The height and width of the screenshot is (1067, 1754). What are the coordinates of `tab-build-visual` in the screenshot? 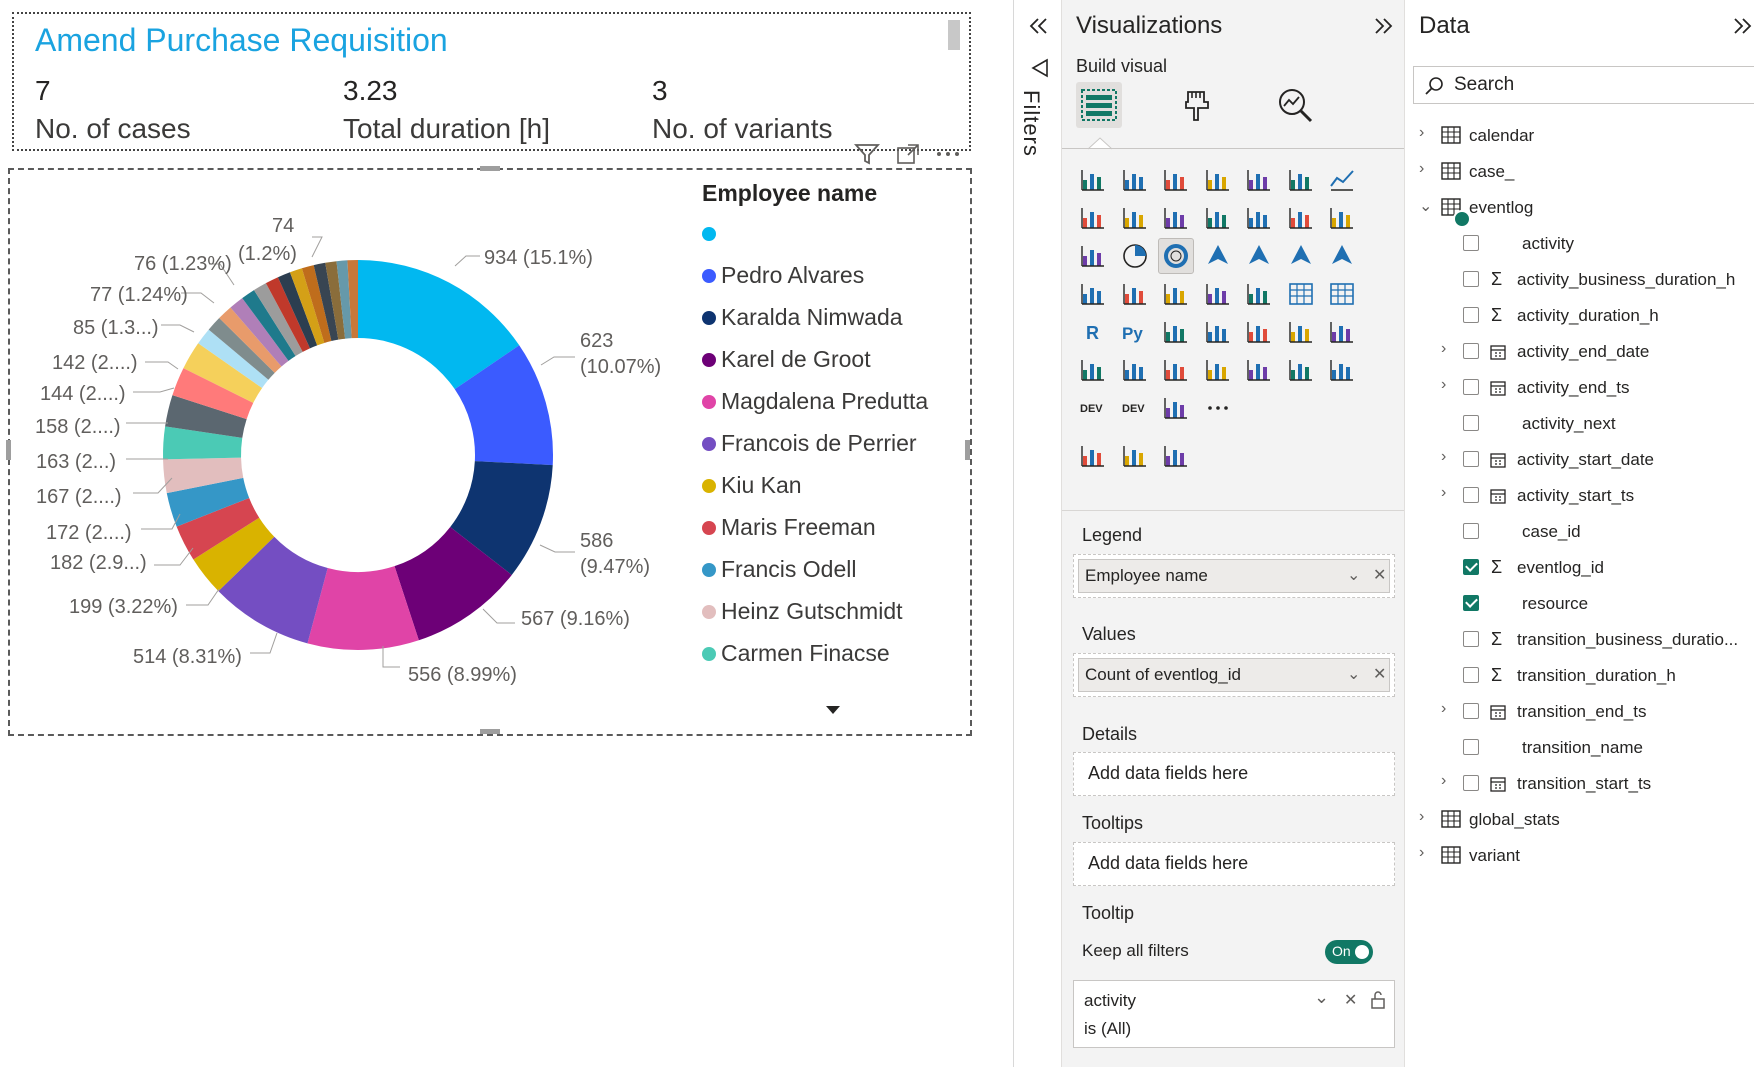 It's located at (1099, 105).